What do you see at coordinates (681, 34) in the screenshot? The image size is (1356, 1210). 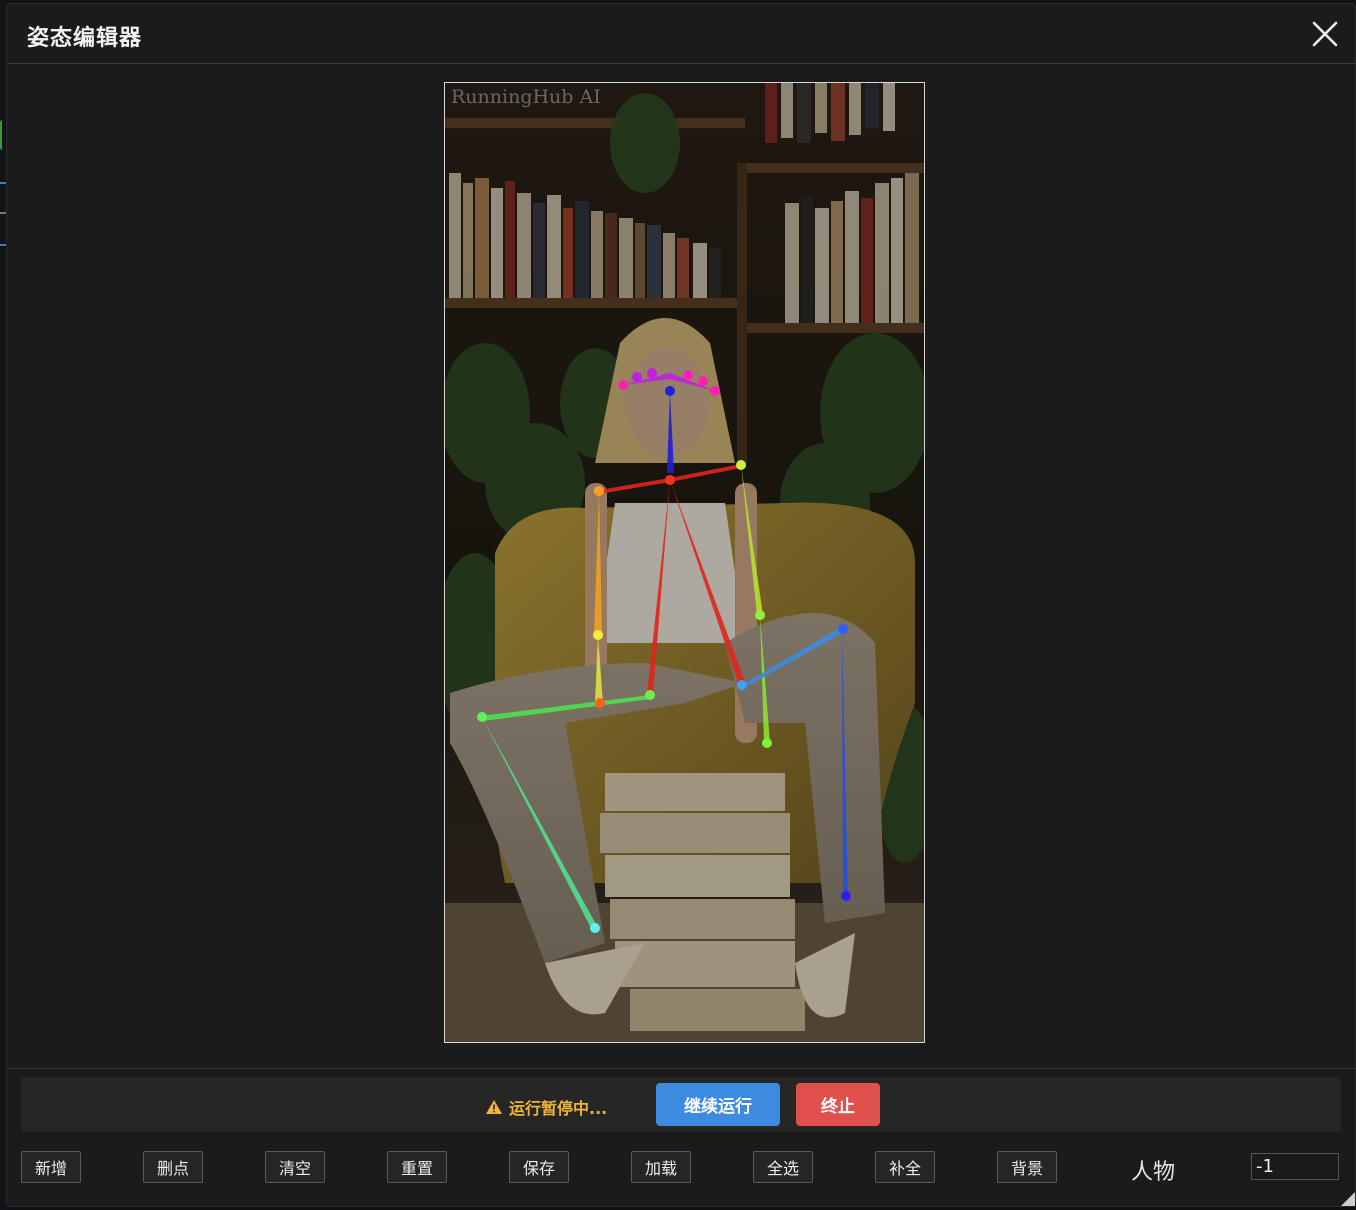 I see `dialog-titlebar: 姿态编辑器` at bounding box center [681, 34].